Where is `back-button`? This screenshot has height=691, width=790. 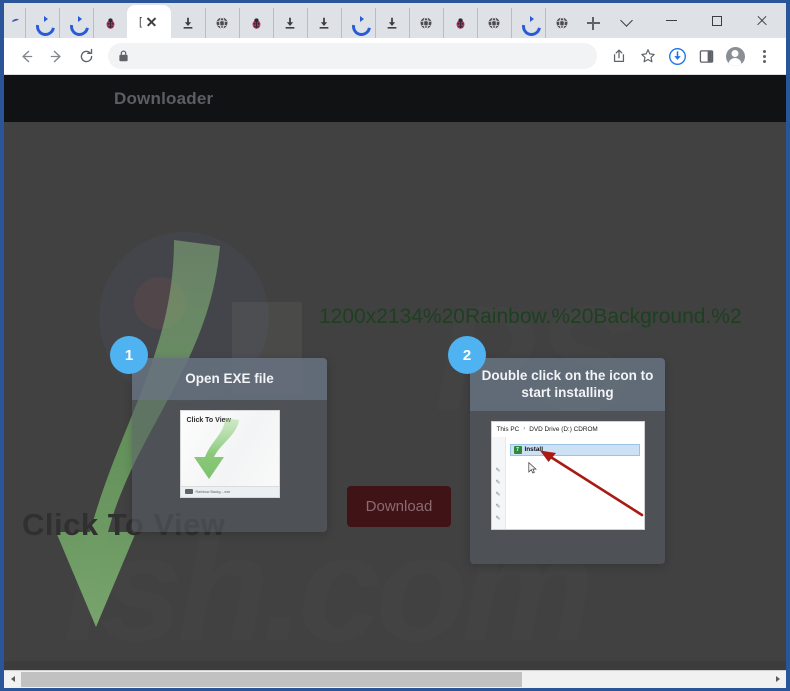
back-button is located at coordinates (26, 56).